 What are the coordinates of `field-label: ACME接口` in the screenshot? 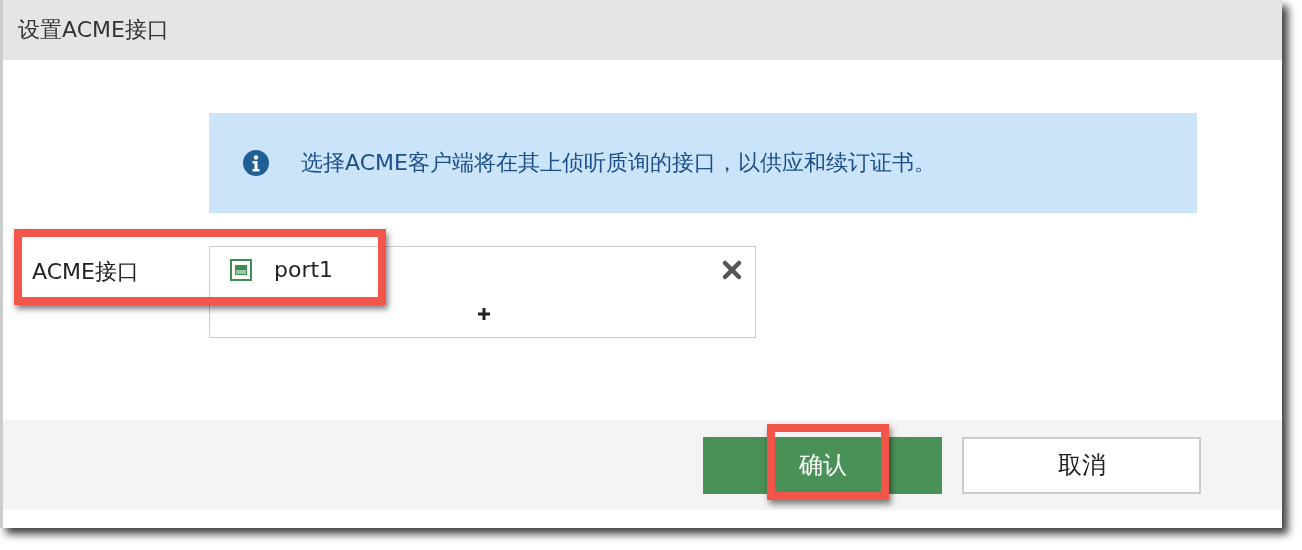 It's located at (86, 272).